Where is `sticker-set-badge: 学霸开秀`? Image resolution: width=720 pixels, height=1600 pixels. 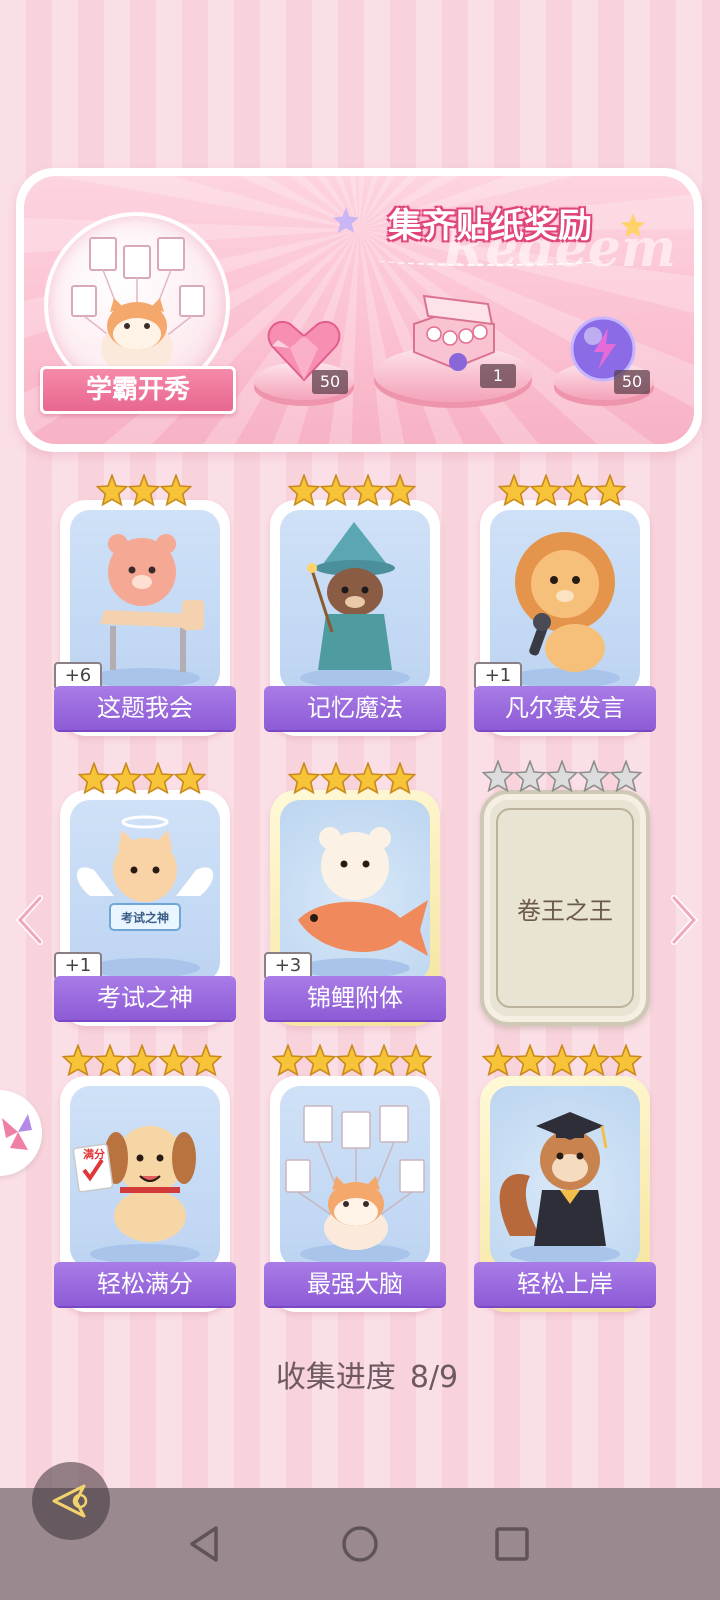
sticker-set-badge: 学霸开秀 is located at coordinates (138, 390).